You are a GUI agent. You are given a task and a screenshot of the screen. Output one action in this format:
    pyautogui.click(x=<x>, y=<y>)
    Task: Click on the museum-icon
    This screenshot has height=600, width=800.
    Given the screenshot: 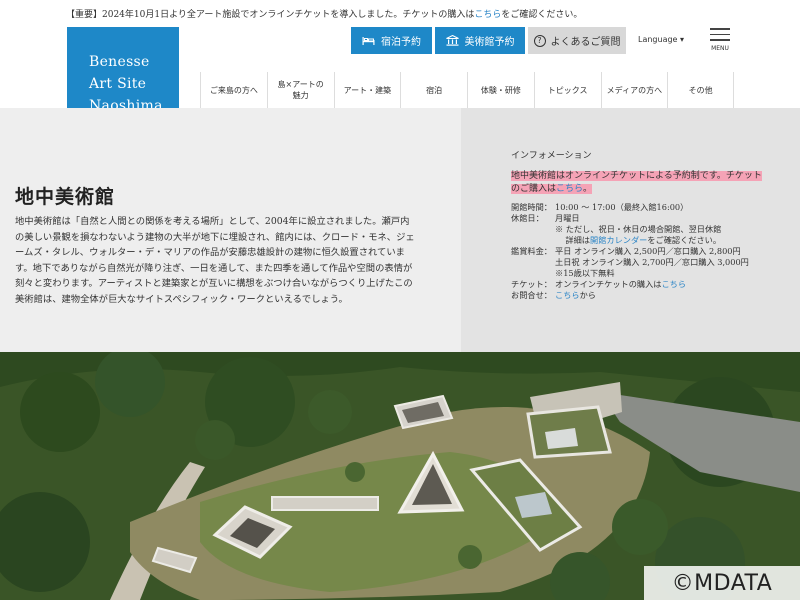 What is the action you would take?
    pyautogui.click(x=452, y=40)
    